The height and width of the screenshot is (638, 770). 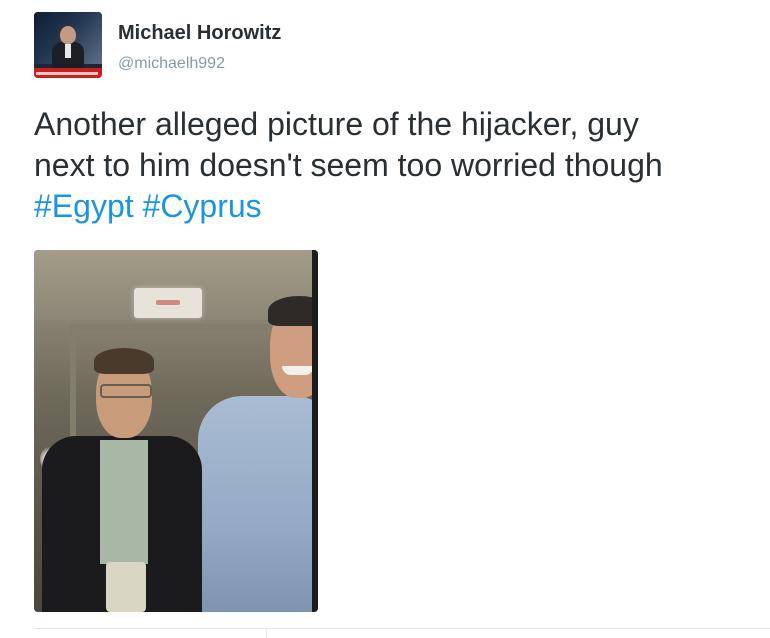 What do you see at coordinates (126, 391) in the screenshot?
I see `photo-man-left-glasses` at bounding box center [126, 391].